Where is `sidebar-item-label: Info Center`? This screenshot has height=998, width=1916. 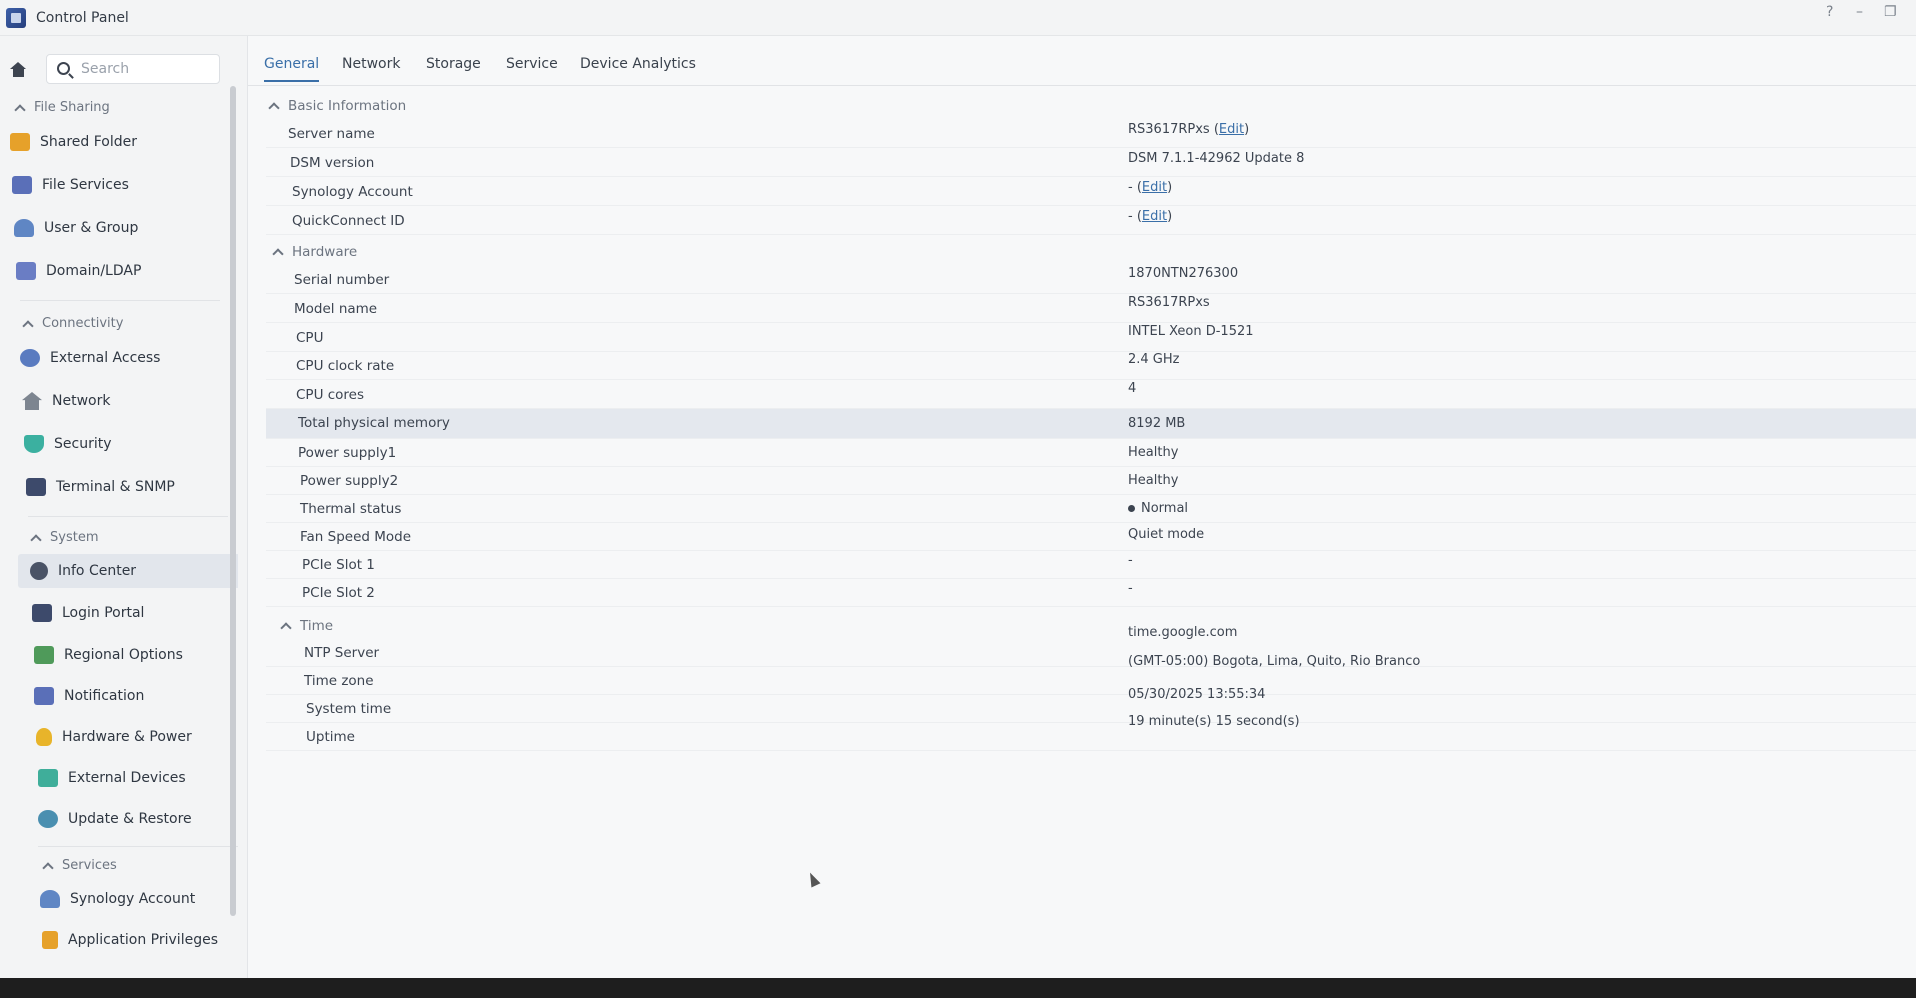 sidebar-item-label: Info Center is located at coordinates (97, 571).